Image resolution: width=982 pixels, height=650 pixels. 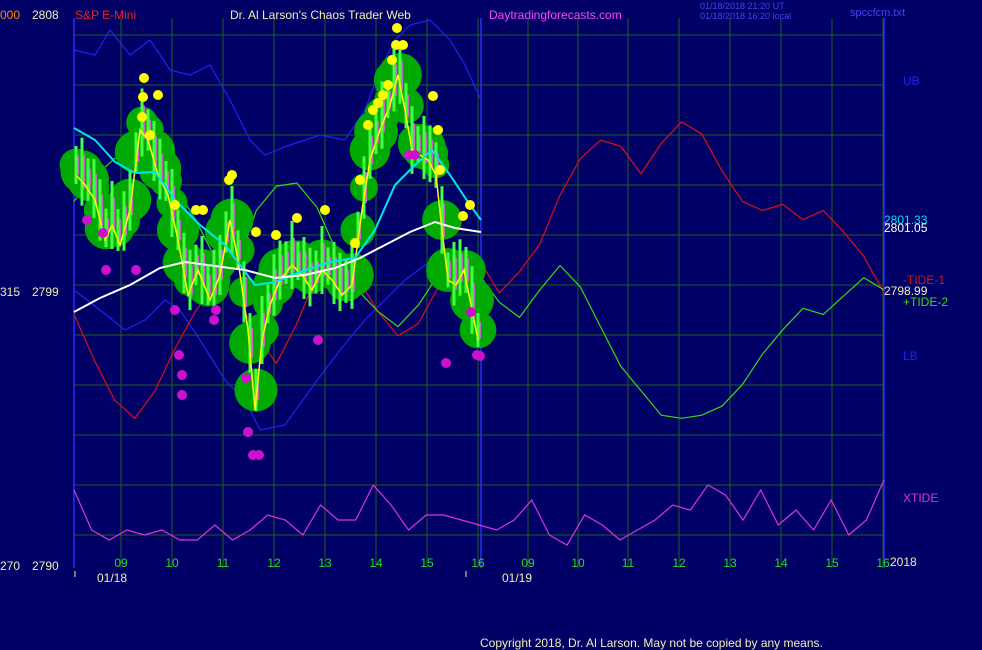 I want to click on xtide-label: XTIDE, so click(x=921, y=498).